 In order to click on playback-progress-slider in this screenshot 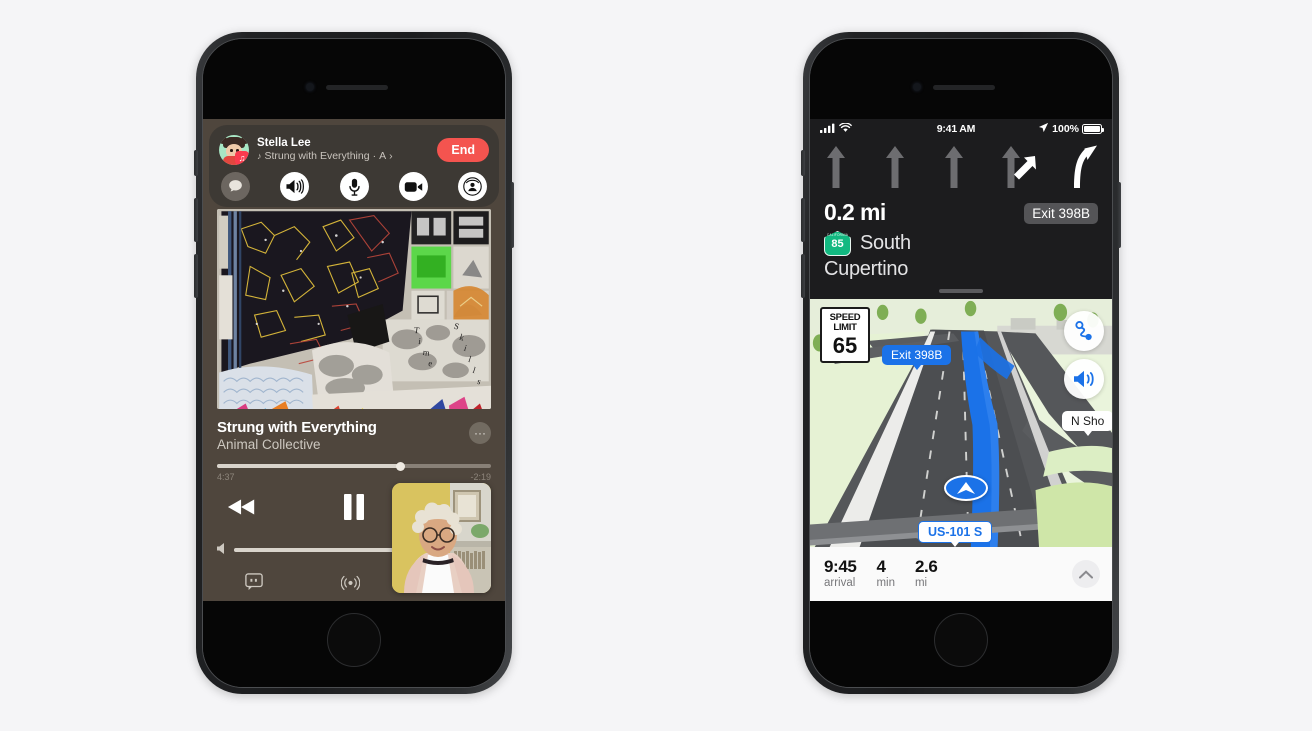, I will do `click(354, 466)`.